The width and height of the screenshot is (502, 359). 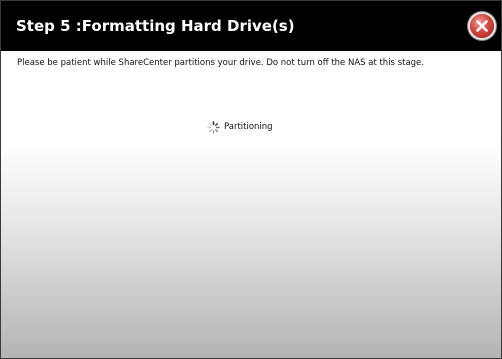 I want to click on close-icon, so click(x=482, y=26).